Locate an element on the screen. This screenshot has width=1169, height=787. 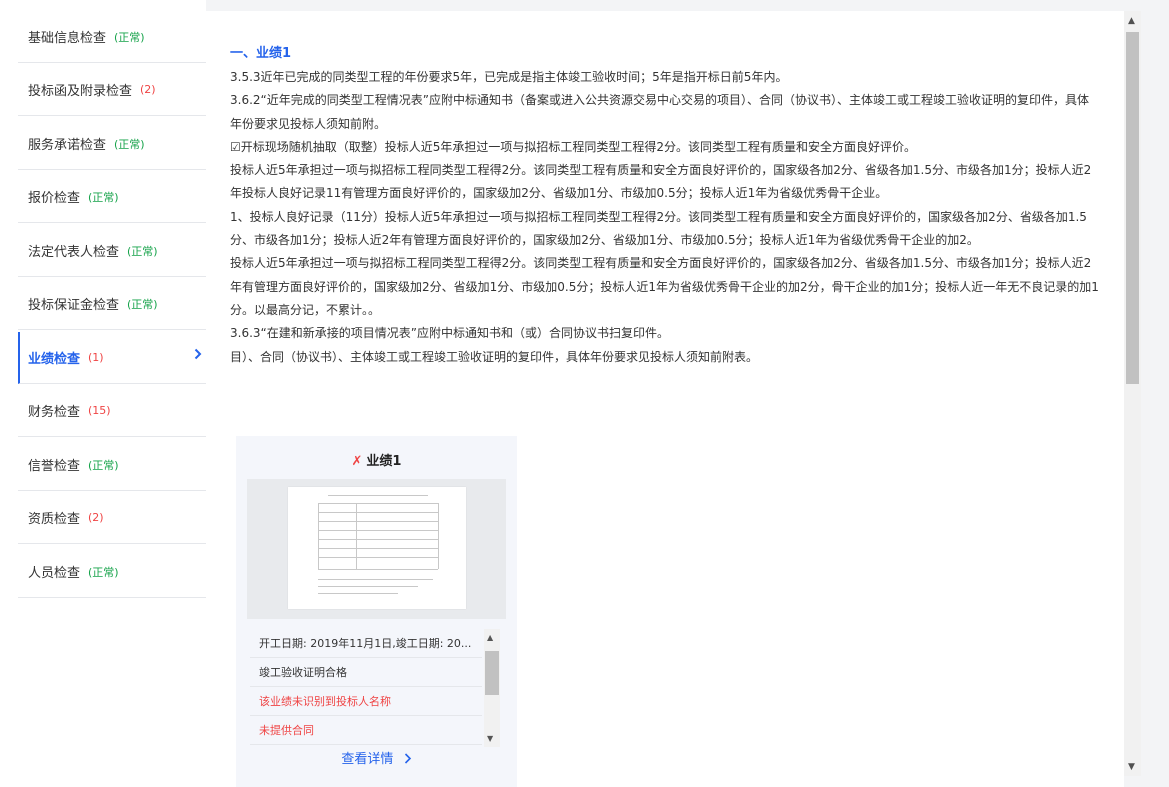
sidebar-item-performance: 业绩检查 (1) is located at coordinates (112, 358).